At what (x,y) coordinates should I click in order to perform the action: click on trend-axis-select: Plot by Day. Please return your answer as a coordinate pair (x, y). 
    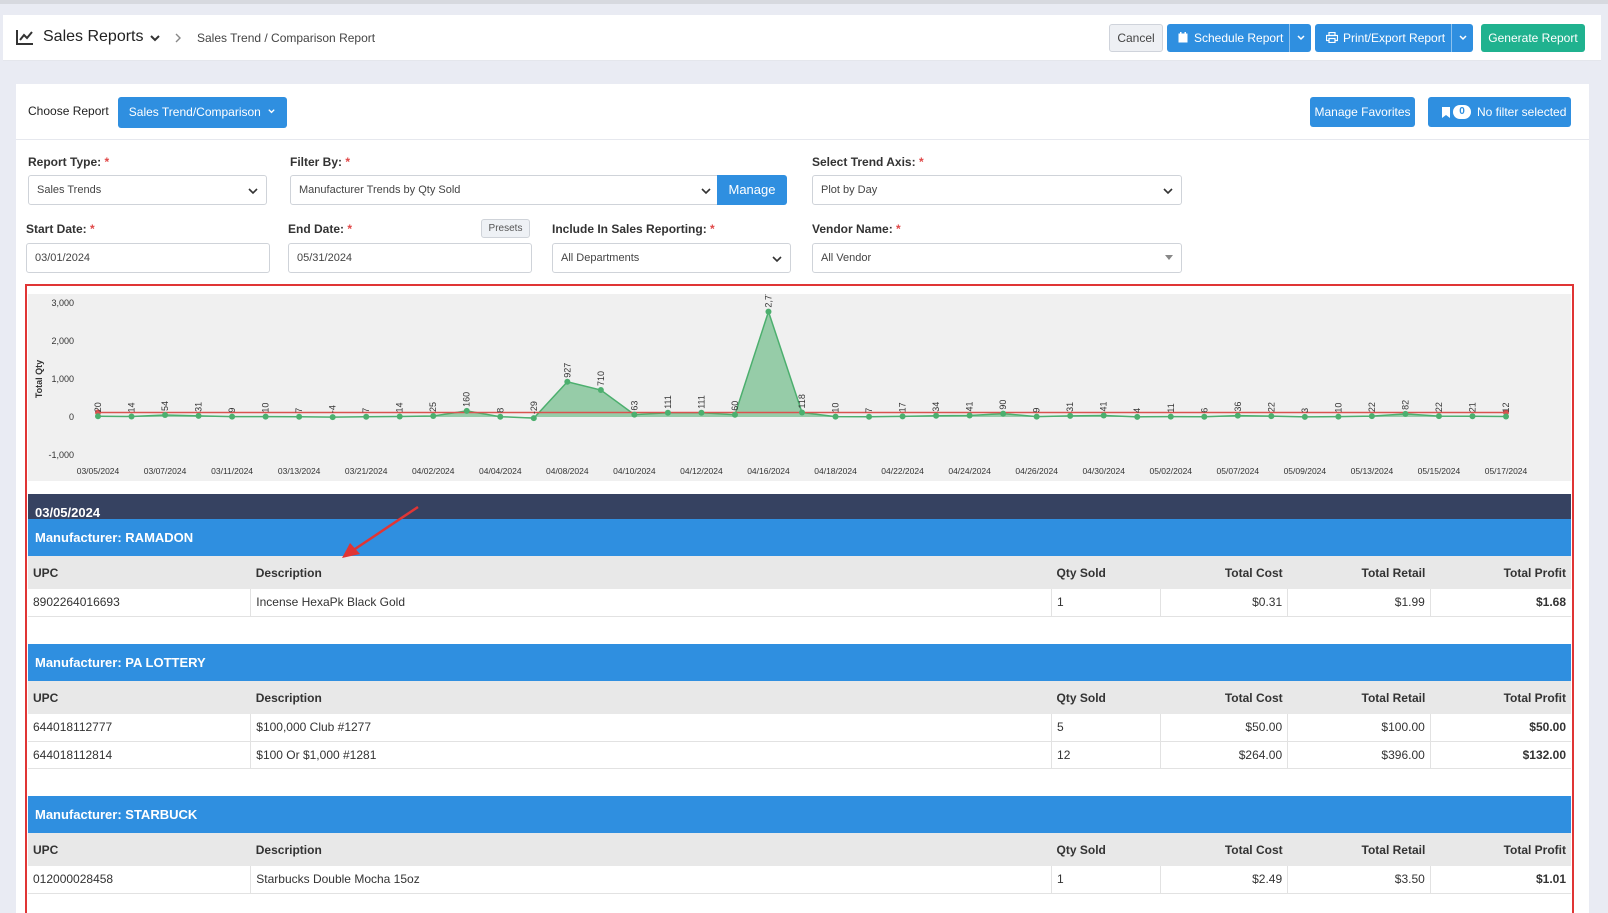
    Looking at the image, I should click on (997, 190).